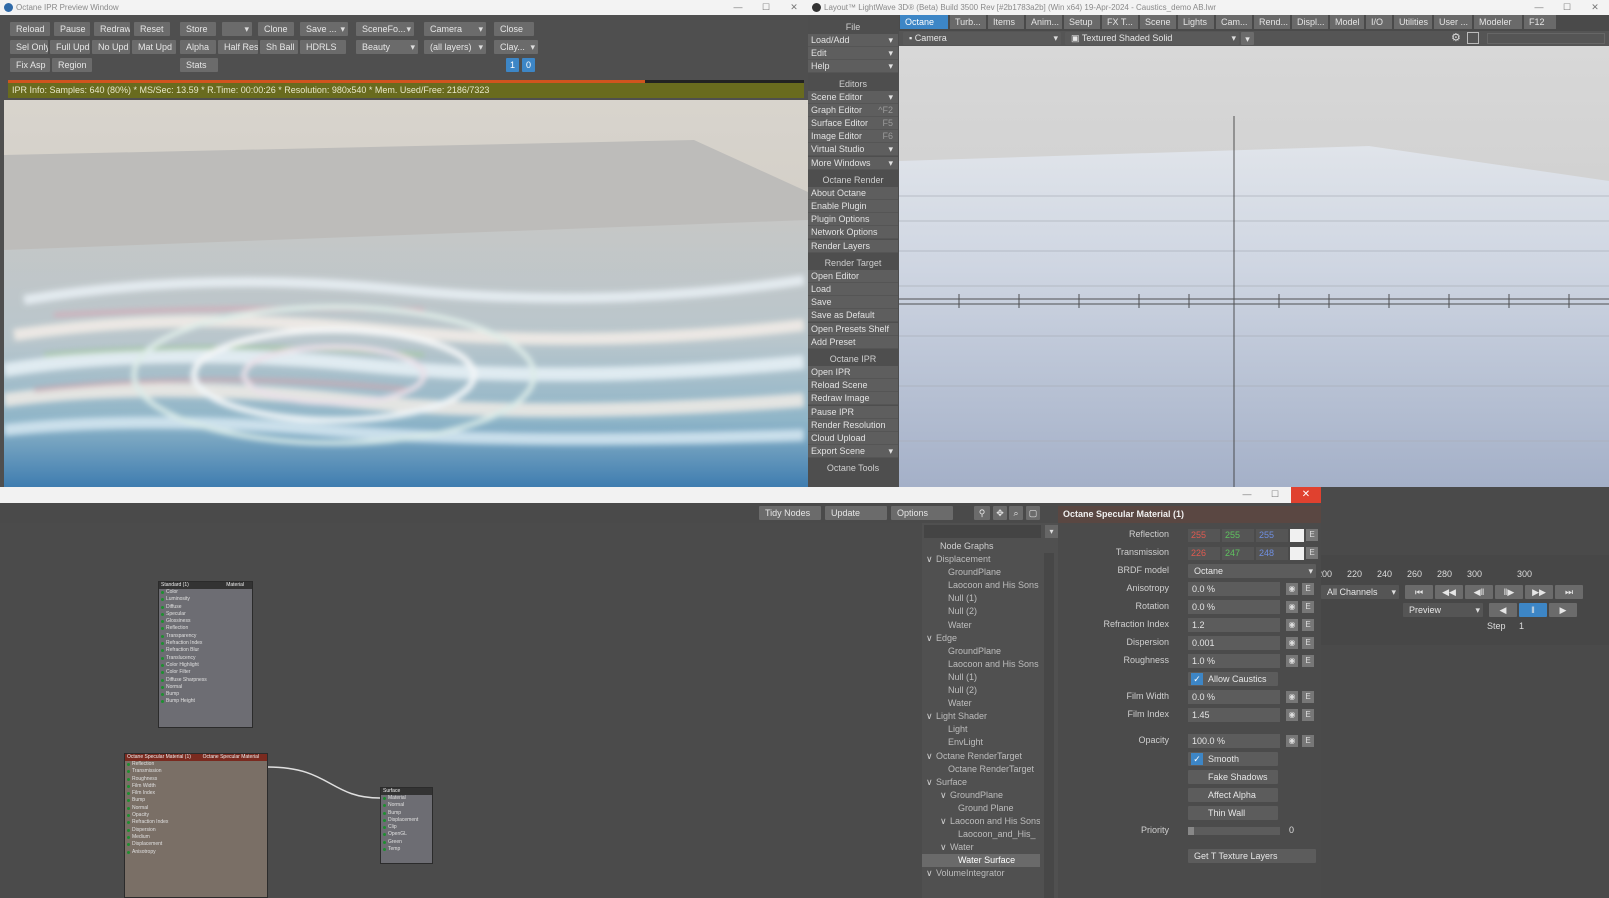 The height and width of the screenshot is (898, 1609). Describe the element at coordinates (1413, 22) in the screenshot. I see `tab-utilities: Utilities` at that location.